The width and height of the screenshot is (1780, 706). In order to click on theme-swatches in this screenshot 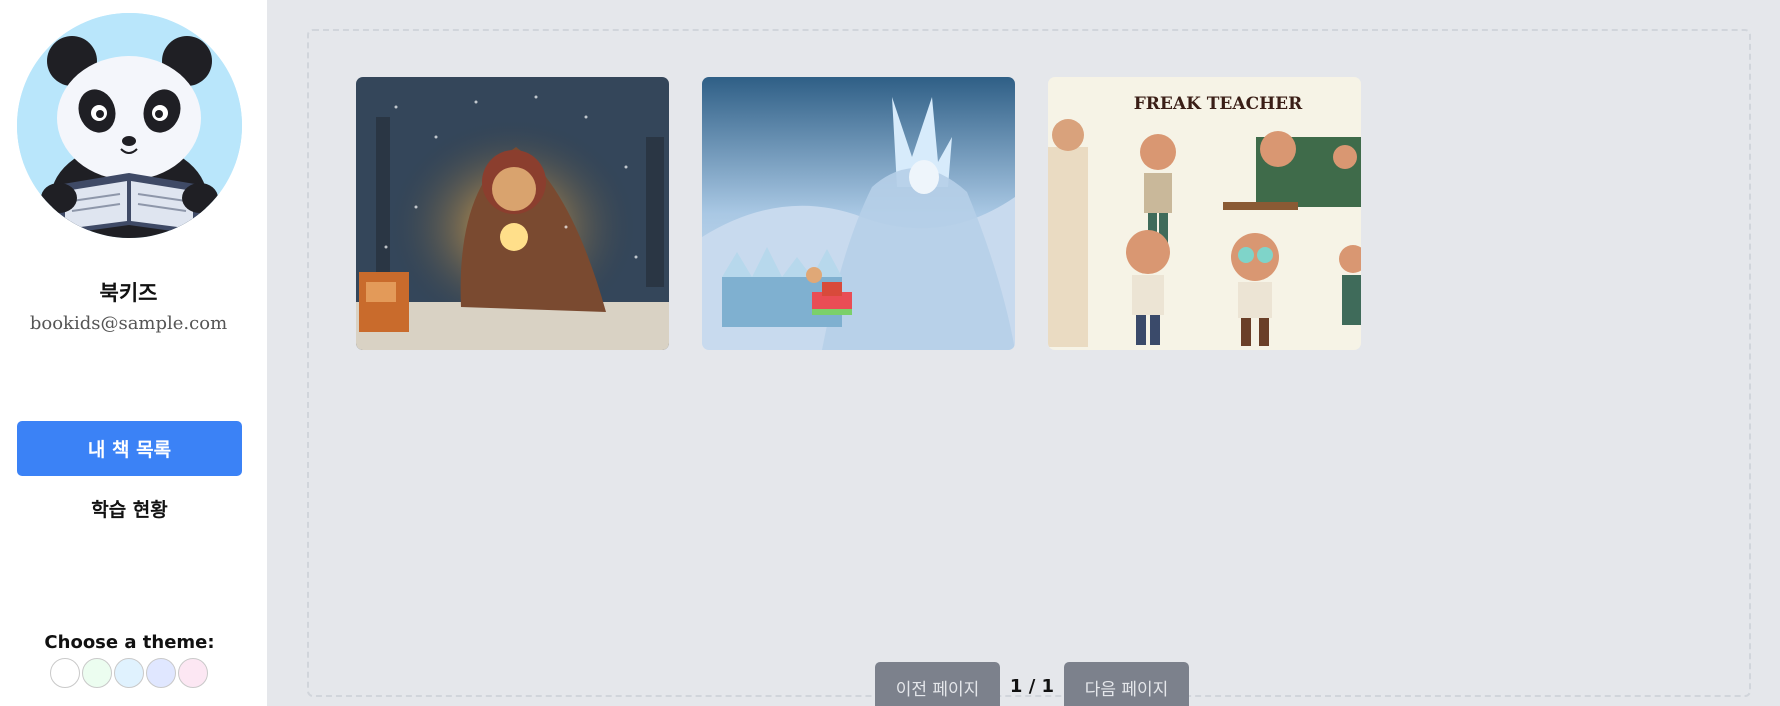, I will do `click(130, 673)`.